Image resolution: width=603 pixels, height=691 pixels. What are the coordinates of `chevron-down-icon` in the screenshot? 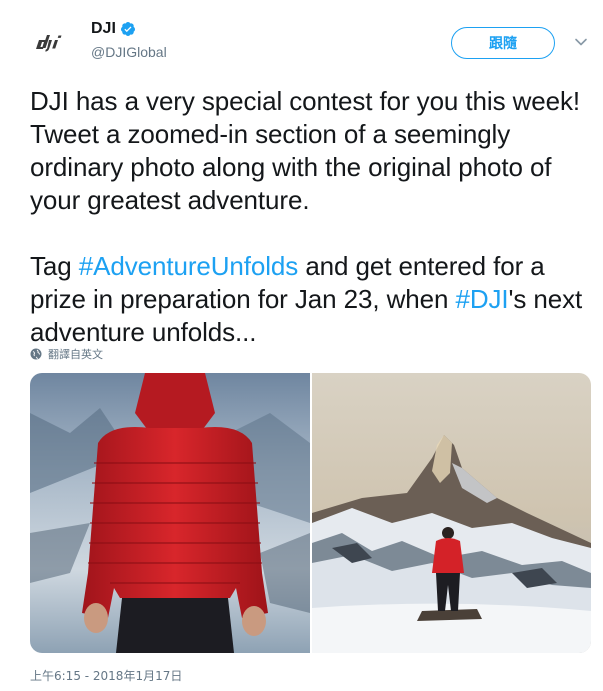 It's located at (581, 42).